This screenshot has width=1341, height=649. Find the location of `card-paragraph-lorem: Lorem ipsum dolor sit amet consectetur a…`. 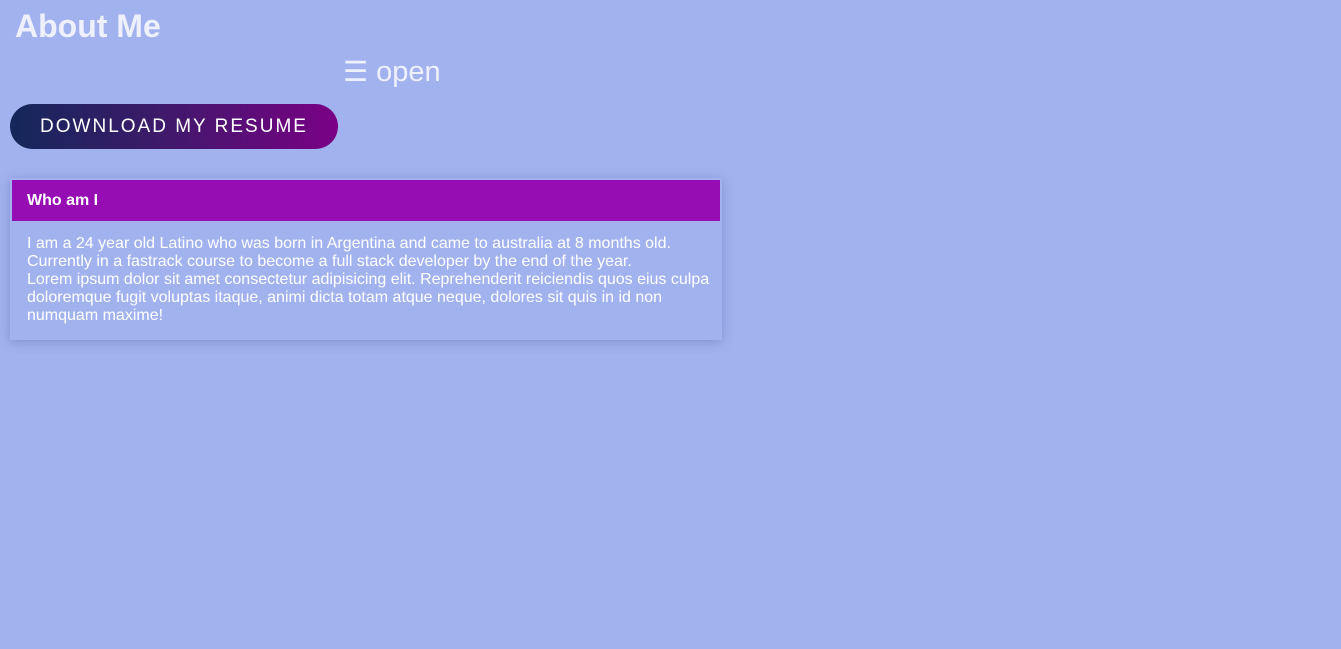

card-paragraph-lorem: Lorem ipsum dolor sit amet consectetur a… is located at coordinates (368, 297).